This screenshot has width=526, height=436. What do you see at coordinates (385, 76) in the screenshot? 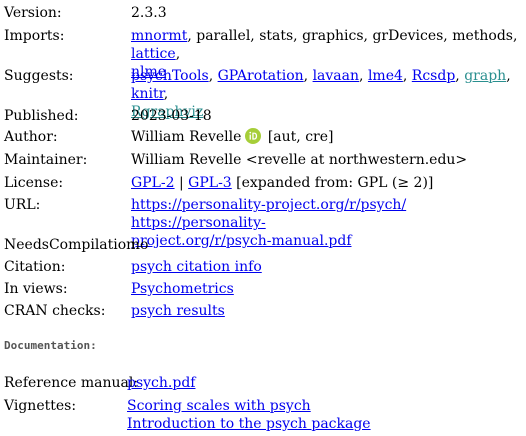
I see `suggest-link-lme4: lme4` at bounding box center [385, 76].